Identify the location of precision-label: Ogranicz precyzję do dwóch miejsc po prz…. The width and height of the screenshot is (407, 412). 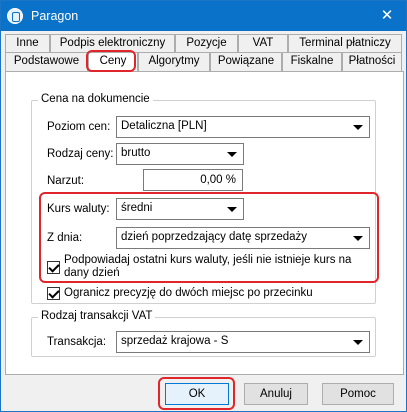
(188, 293).